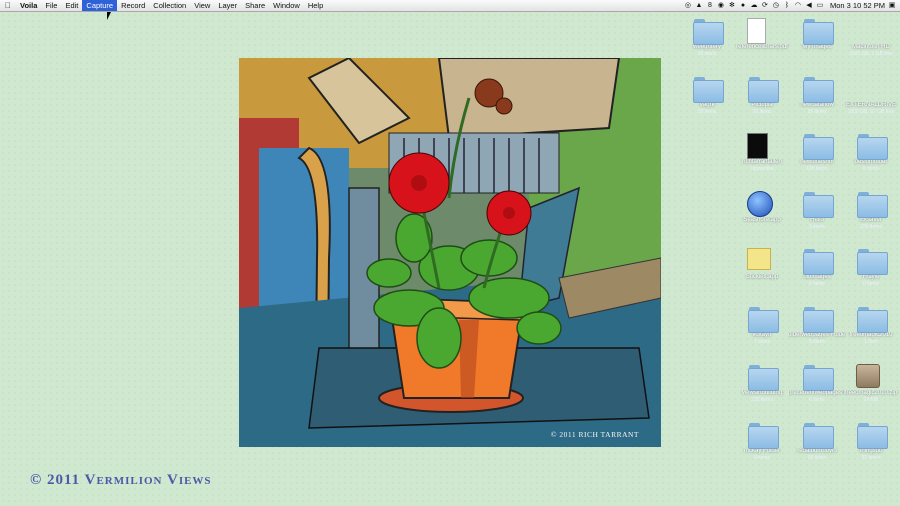  What do you see at coordinates (871, 37) in the screenshot?
I see `desktop-icon-drive: Macintosh HD 1000 GB, 3 GB free` at bounding box center [871, 37].